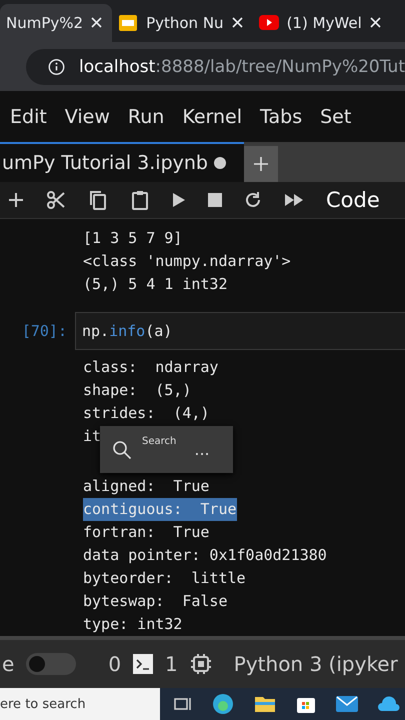 This screenshot has height=720, width=405. Describe the element at coordinates (201, 664) in the screenshot. I see `chip-icon` at that location.